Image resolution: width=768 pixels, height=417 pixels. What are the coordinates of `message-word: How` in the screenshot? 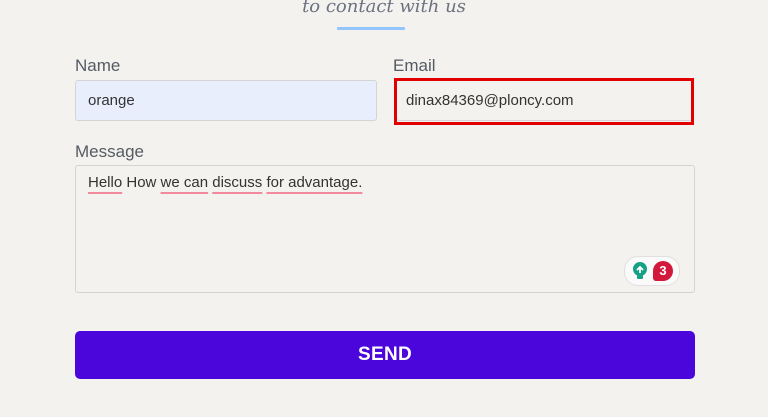 It's located at (141, 182).